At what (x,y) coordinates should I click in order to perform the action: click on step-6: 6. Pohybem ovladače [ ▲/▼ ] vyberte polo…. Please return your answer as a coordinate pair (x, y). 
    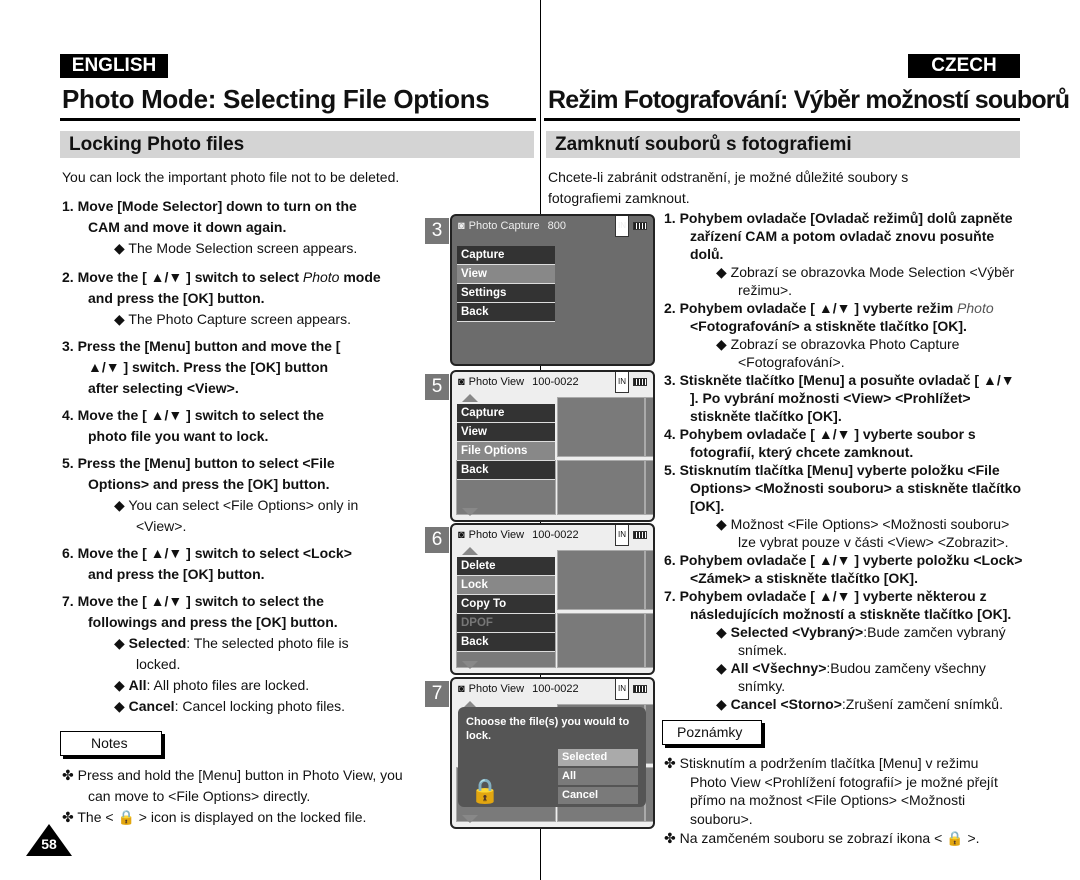
    Looking at the image, I should click on (843, 569).